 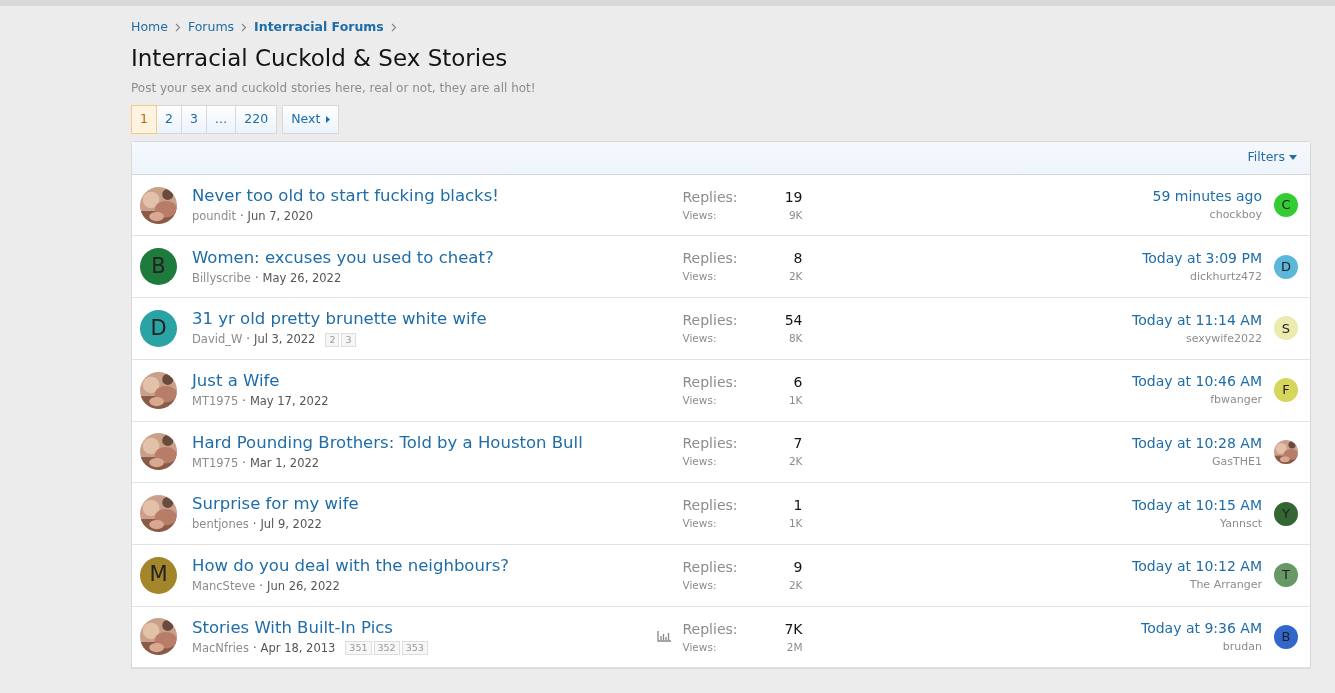 I want to click on thread-title: How do you deal with the neighbours?, so click(x=422, y=566).